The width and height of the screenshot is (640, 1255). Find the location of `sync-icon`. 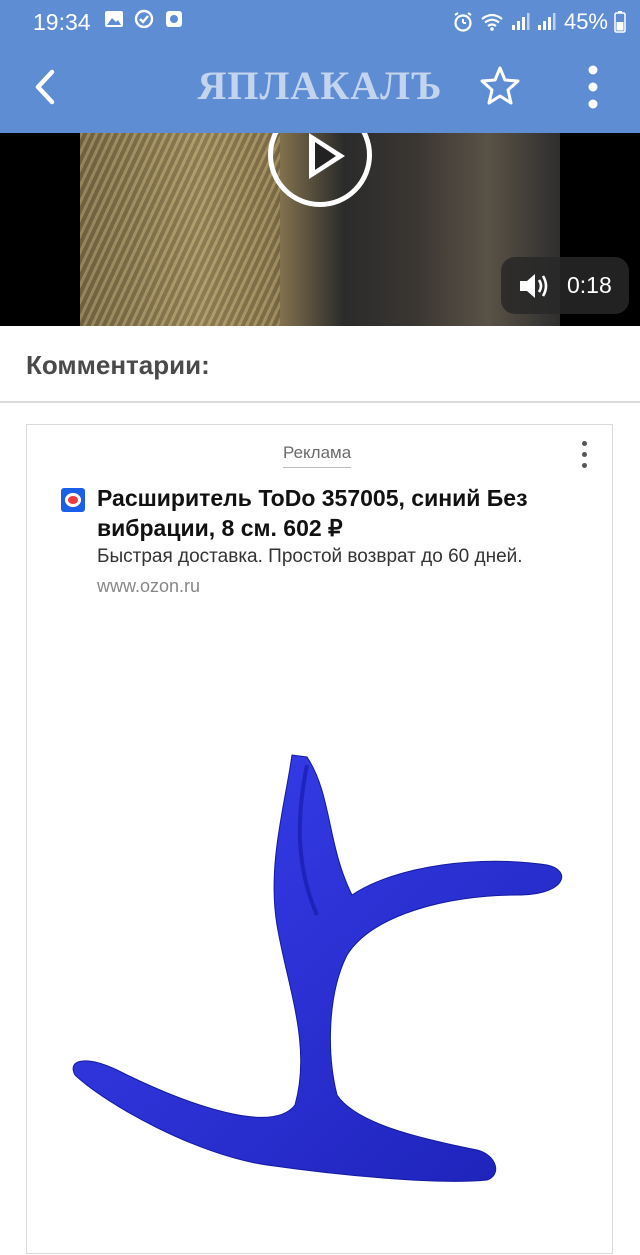

sync-icon is located at coordinates (144, 19).